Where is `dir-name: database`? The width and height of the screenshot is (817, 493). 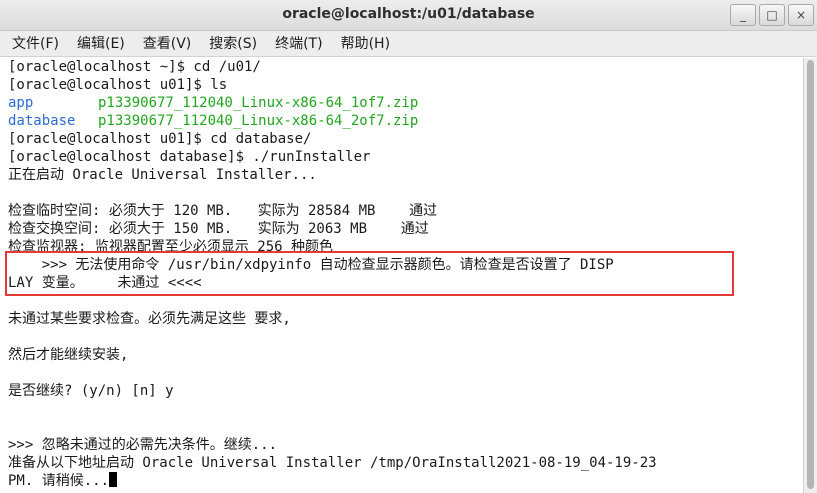
dir-name: database is located at coordinates (42, 121).